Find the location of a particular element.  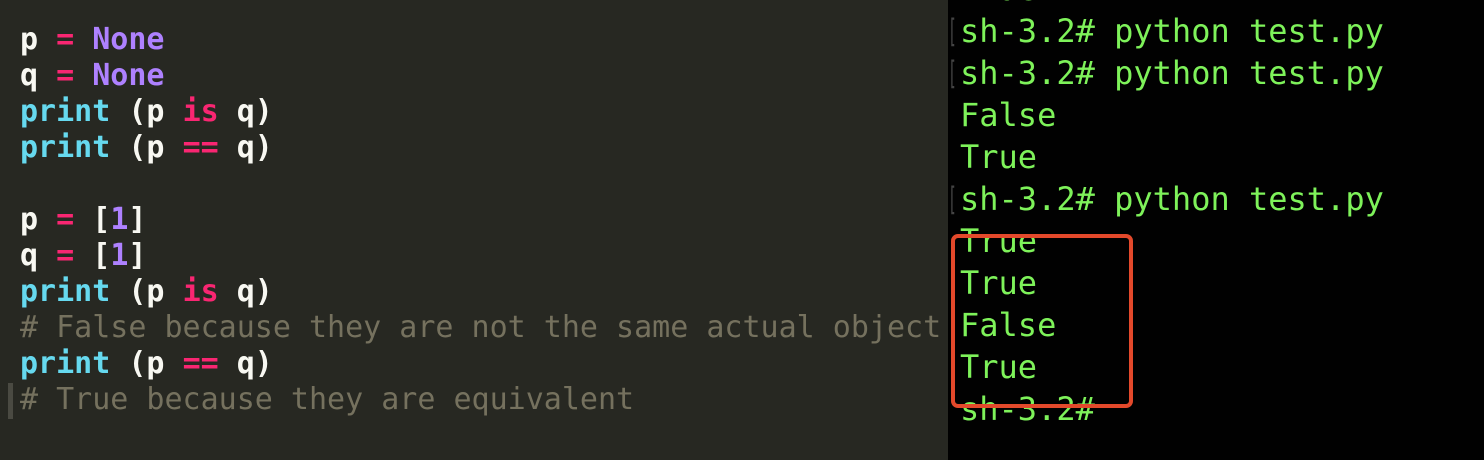

code-line is located at coordinates (480, 184).